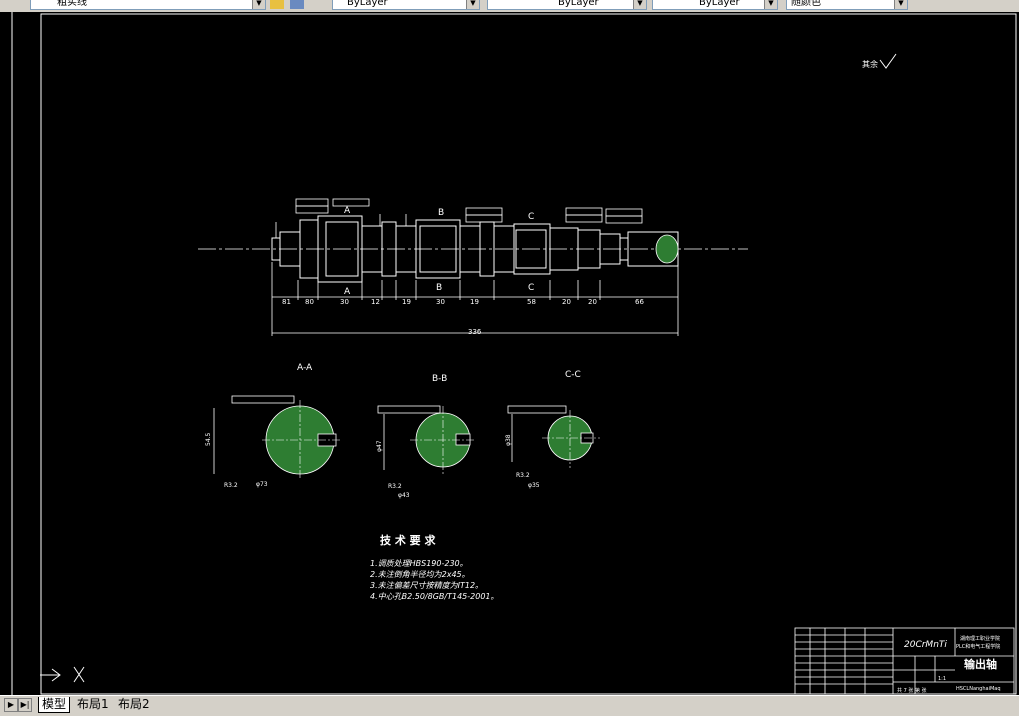  Describe the element at coordinates (942, 679) in the screenshot. I see `title-scale: 1:1` at that location.